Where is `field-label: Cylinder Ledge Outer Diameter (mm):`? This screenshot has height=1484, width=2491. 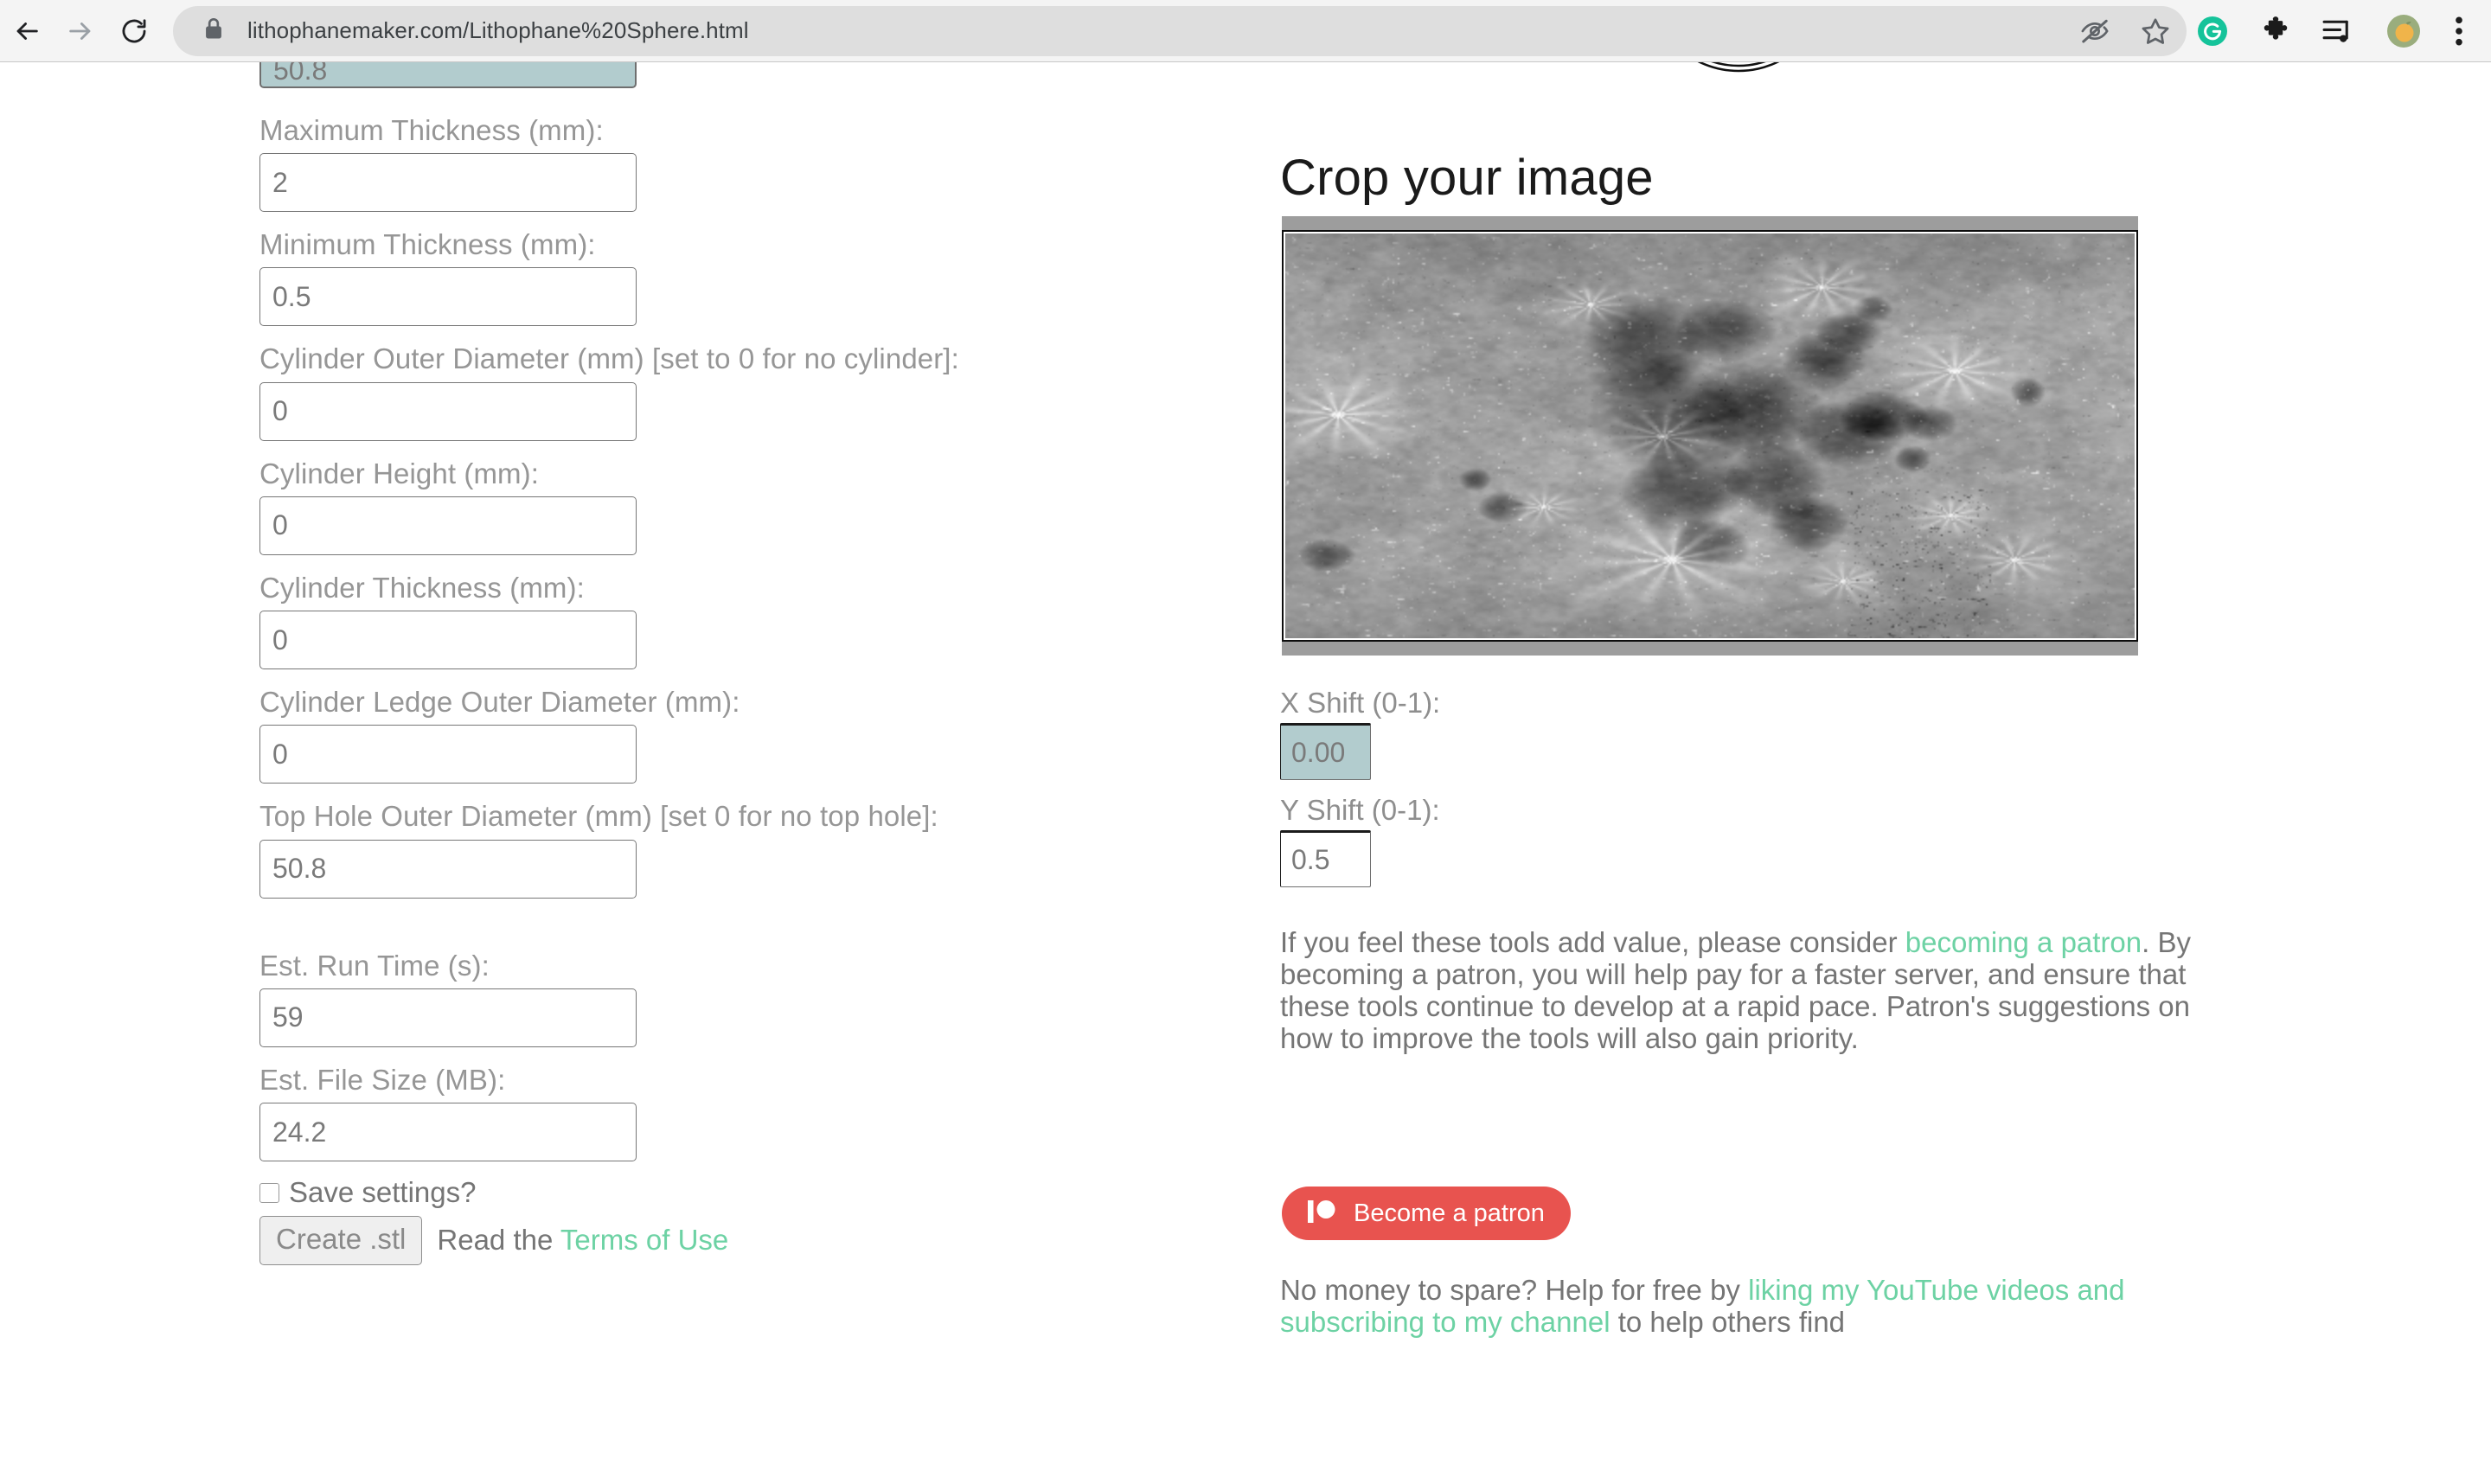 field-label: Cylinder Ledge Outer Diameter (mm): is located at coordinates (499, 702).